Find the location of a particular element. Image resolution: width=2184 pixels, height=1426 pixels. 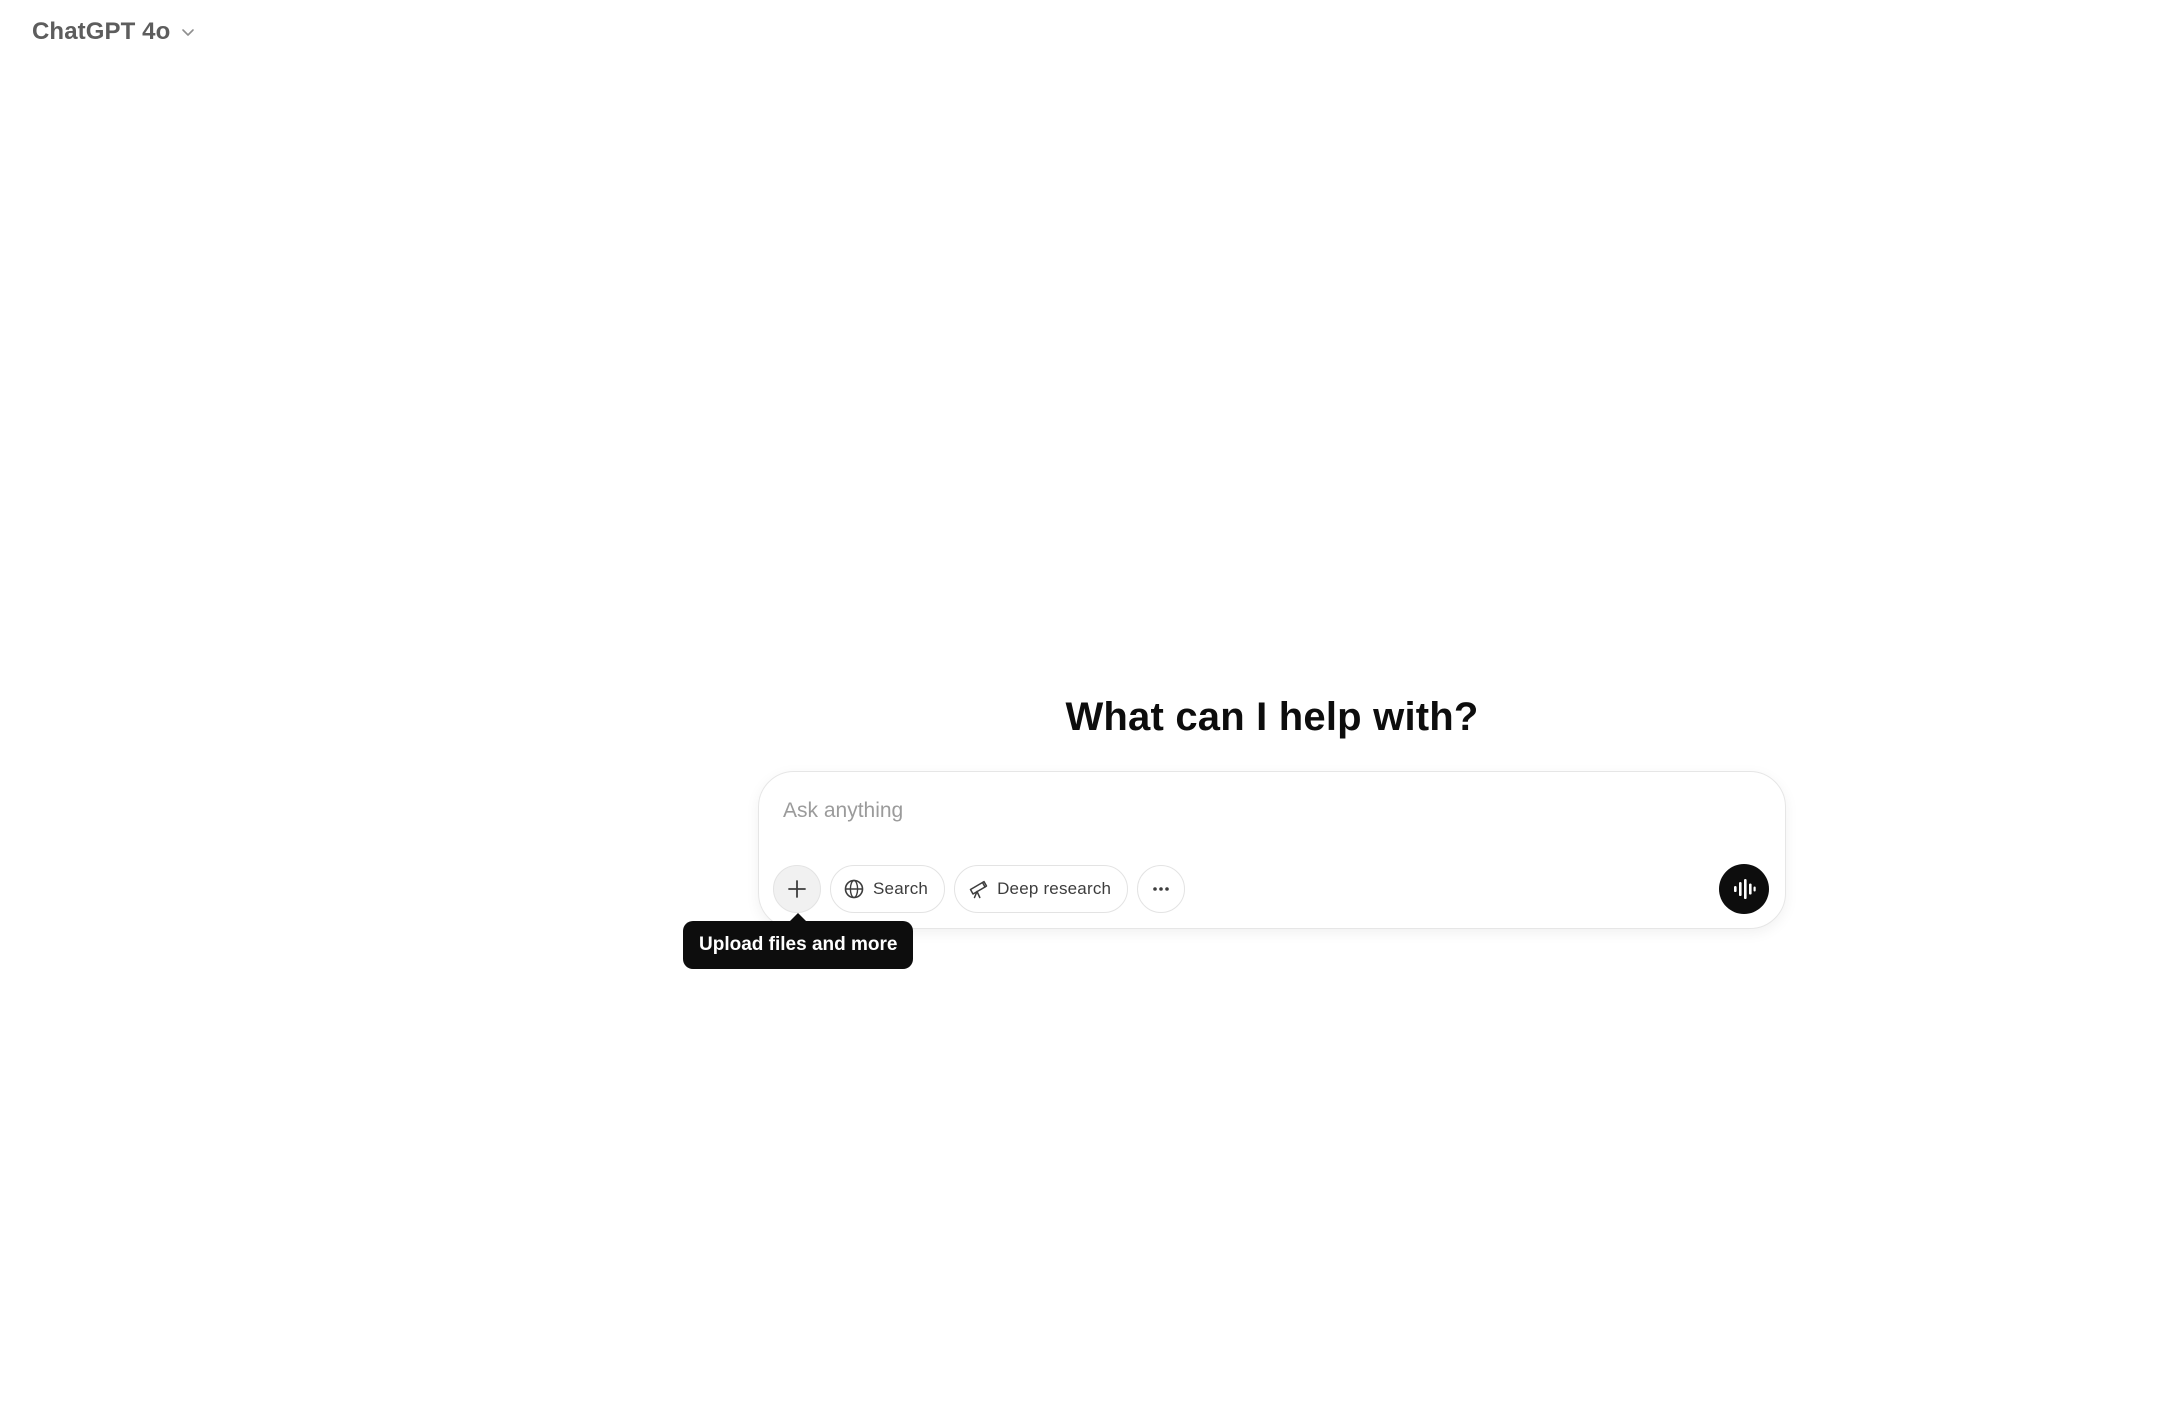

tooltip-text: Upload files and more is located at coordinates (798, 944).